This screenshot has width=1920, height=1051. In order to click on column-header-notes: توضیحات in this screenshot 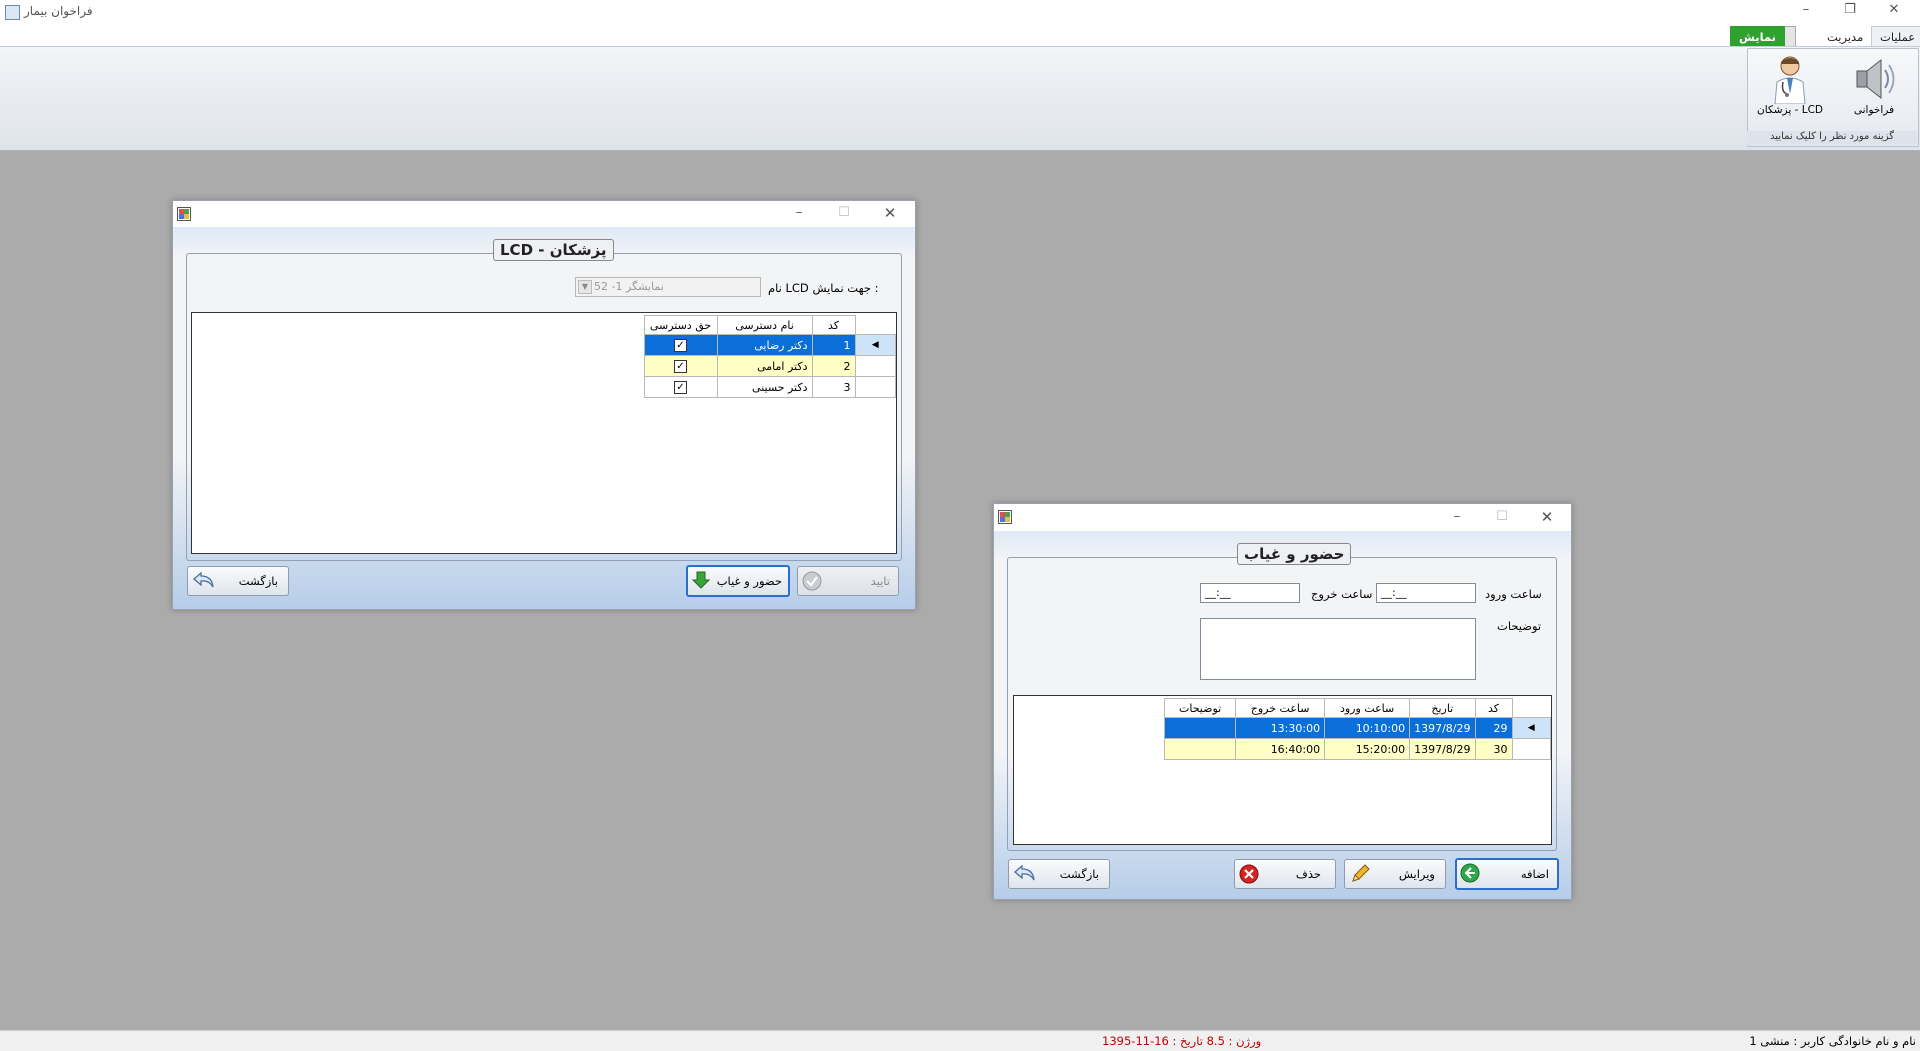, I will do `click(1200, 708)`.